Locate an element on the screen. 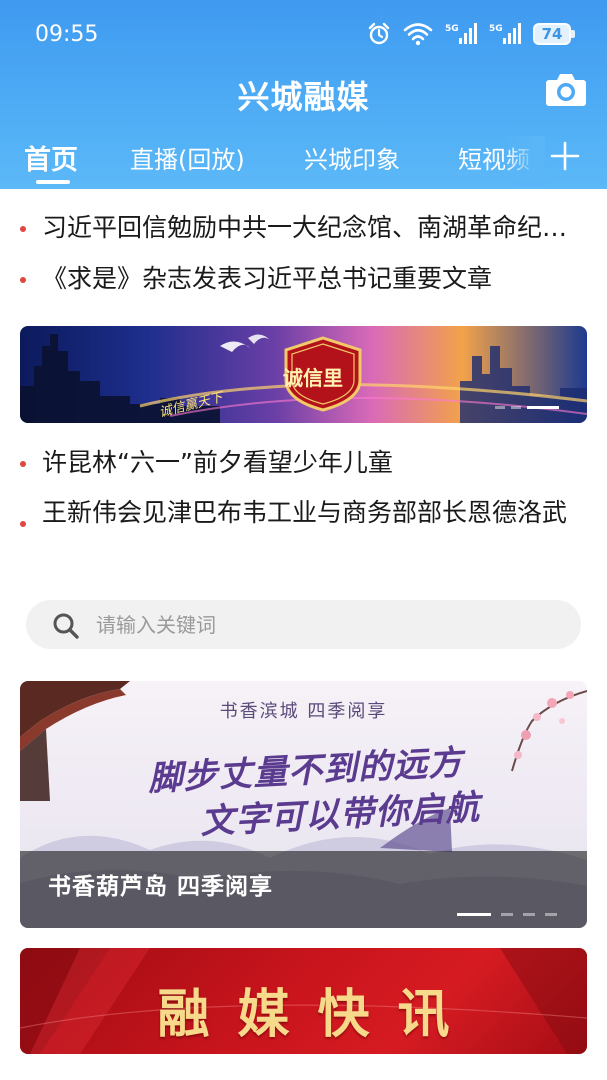  news-item: 王新伟会见津巴布韦工业与商务部部长恩德洛武 is located at coordinates (303, 512).